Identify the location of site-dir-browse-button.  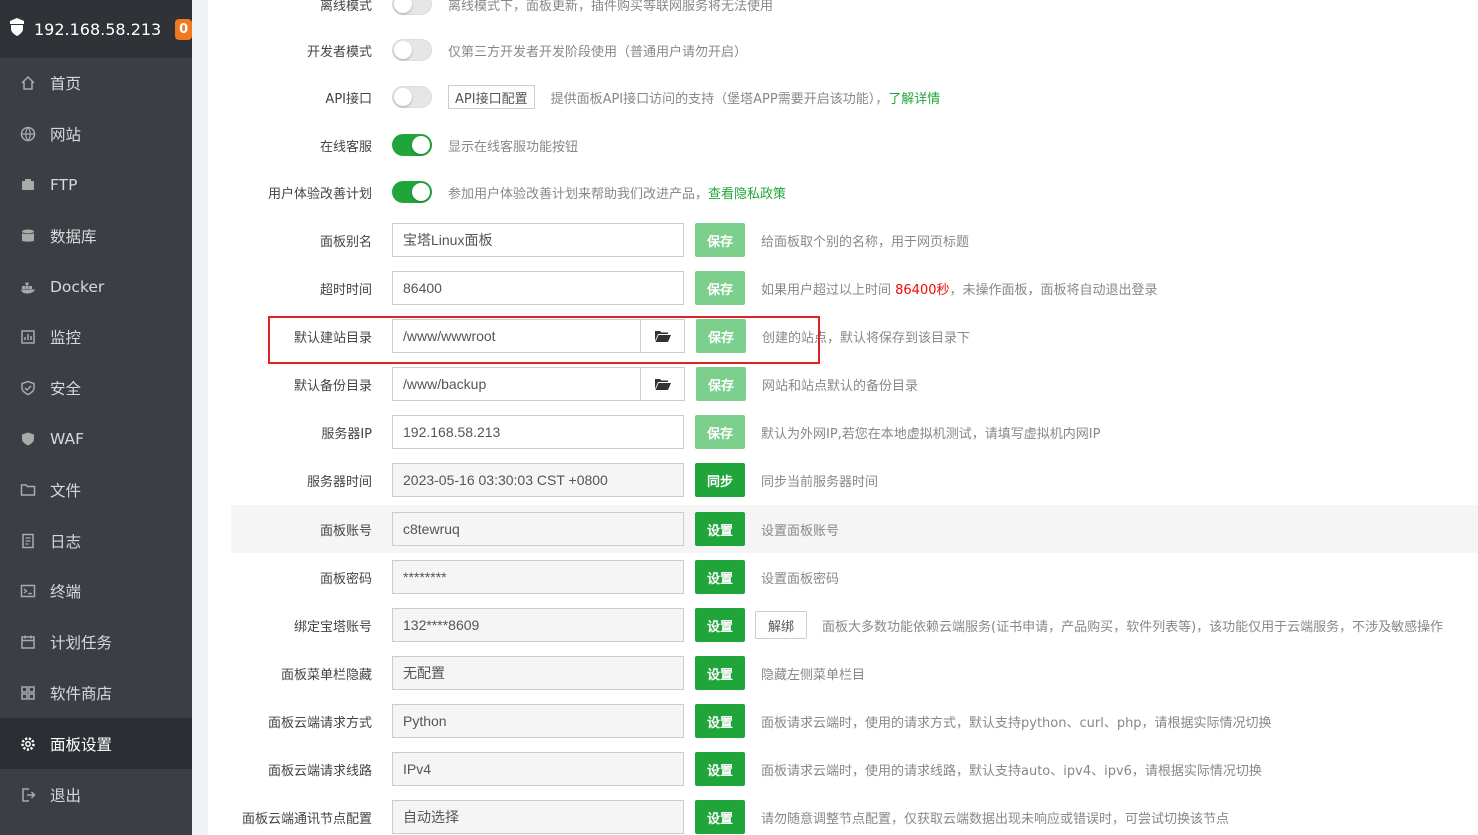
(663, 336).